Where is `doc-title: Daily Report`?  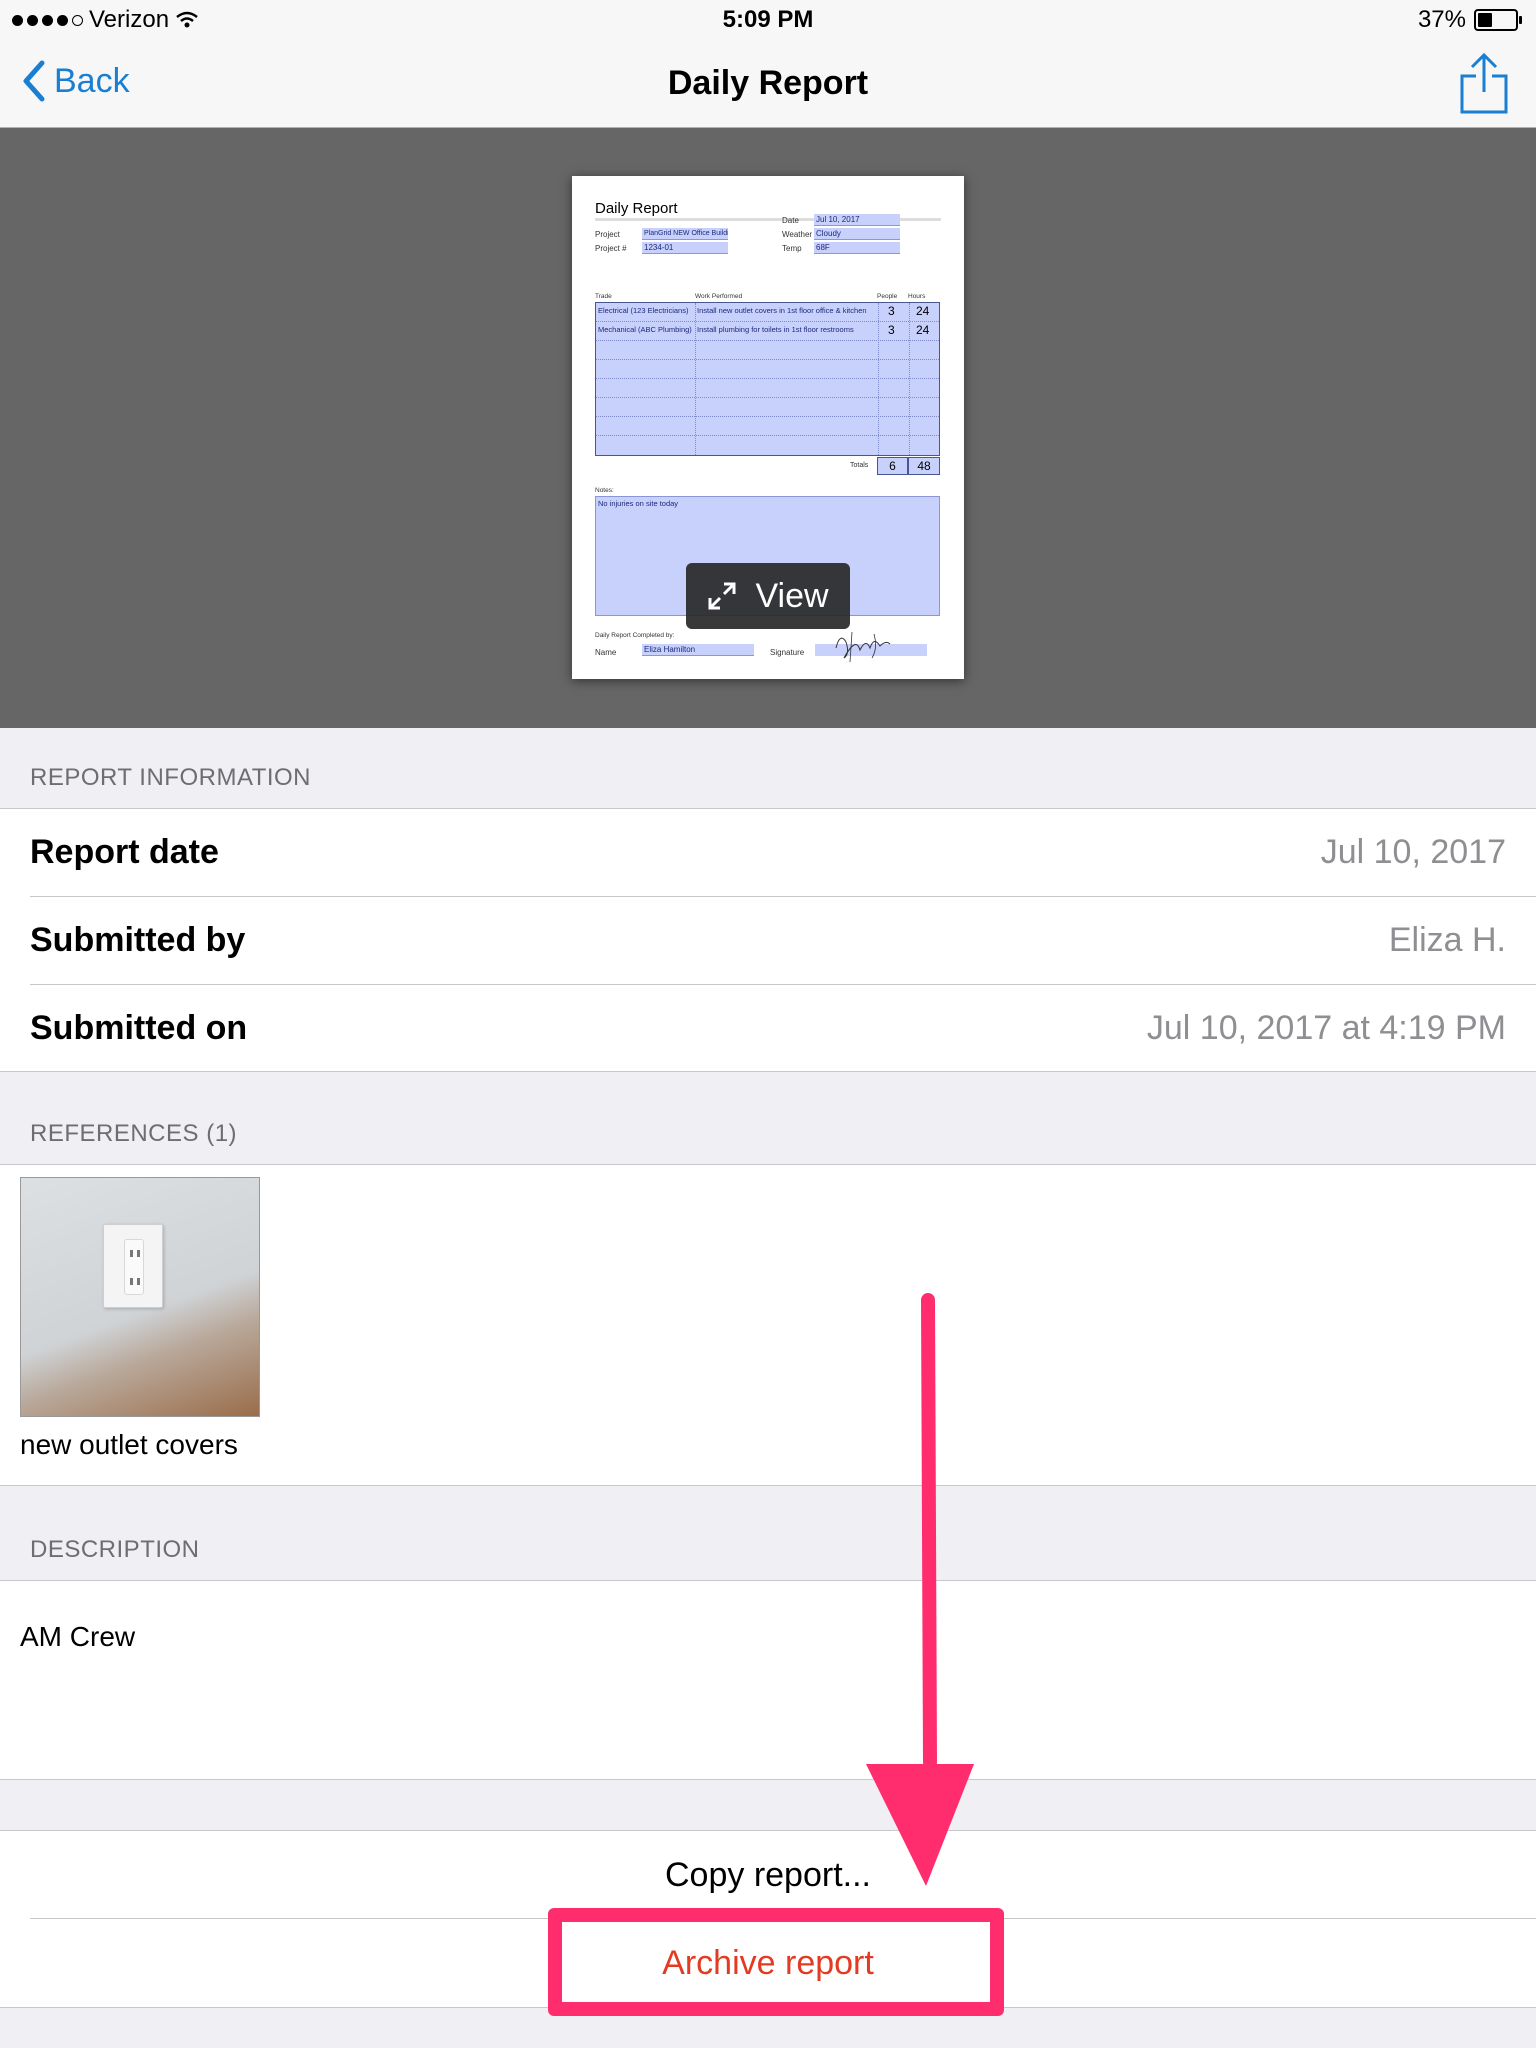
doc-title: Daily Report is located at coordinates (636, 208).